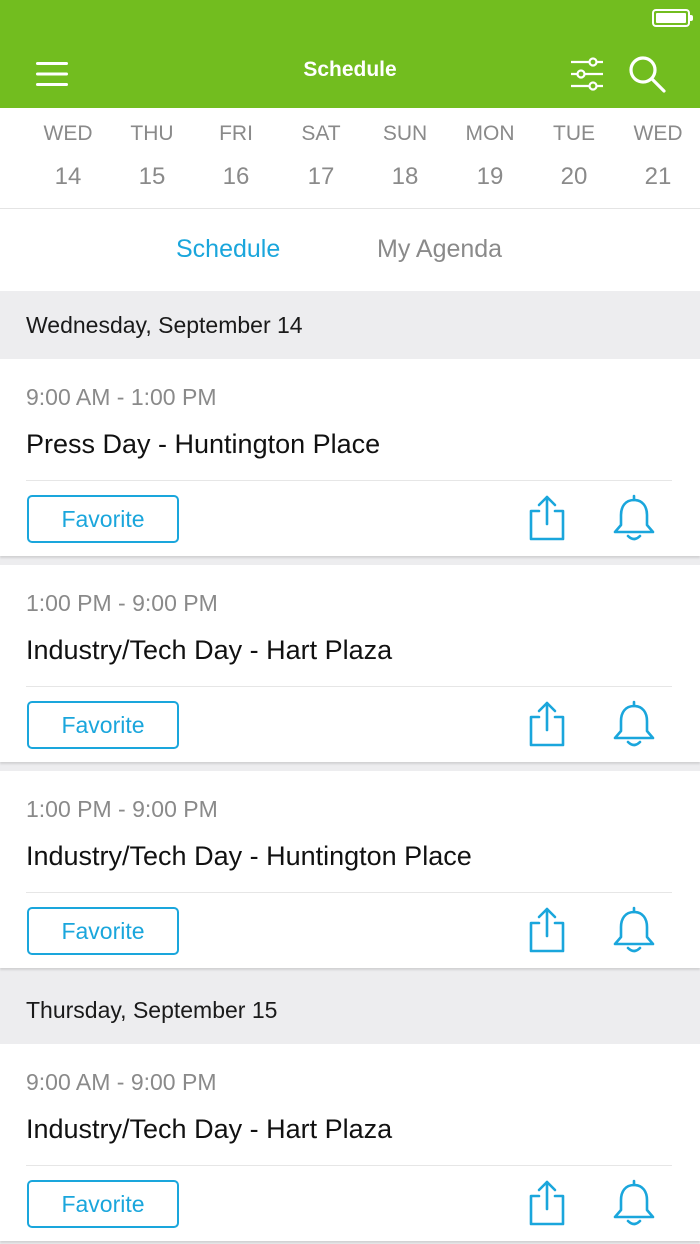  What do you see at coordinates (574, 133) in the screenshot?
I see `date-weekday: TUE` at bounding box center [574, 133].